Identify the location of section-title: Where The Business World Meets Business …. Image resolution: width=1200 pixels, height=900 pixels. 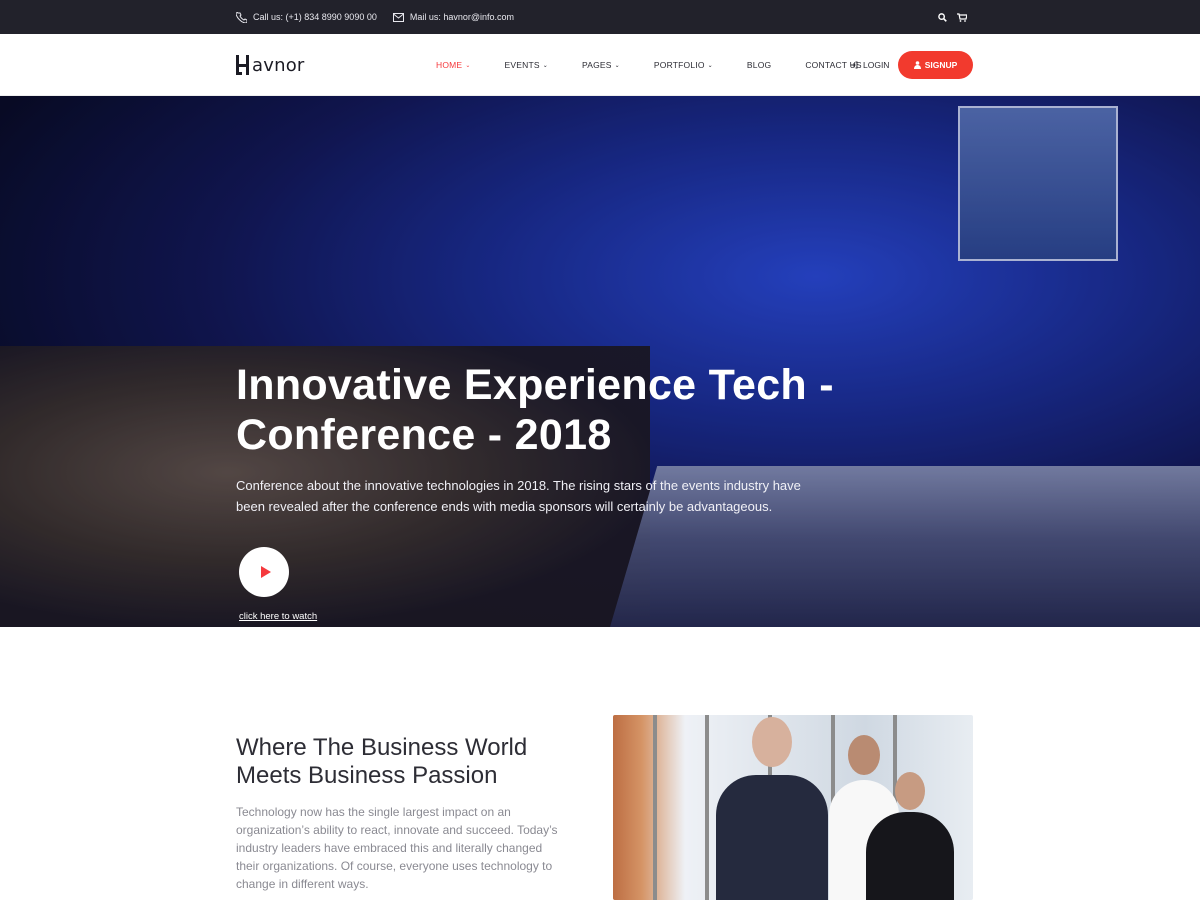
(382, 761).